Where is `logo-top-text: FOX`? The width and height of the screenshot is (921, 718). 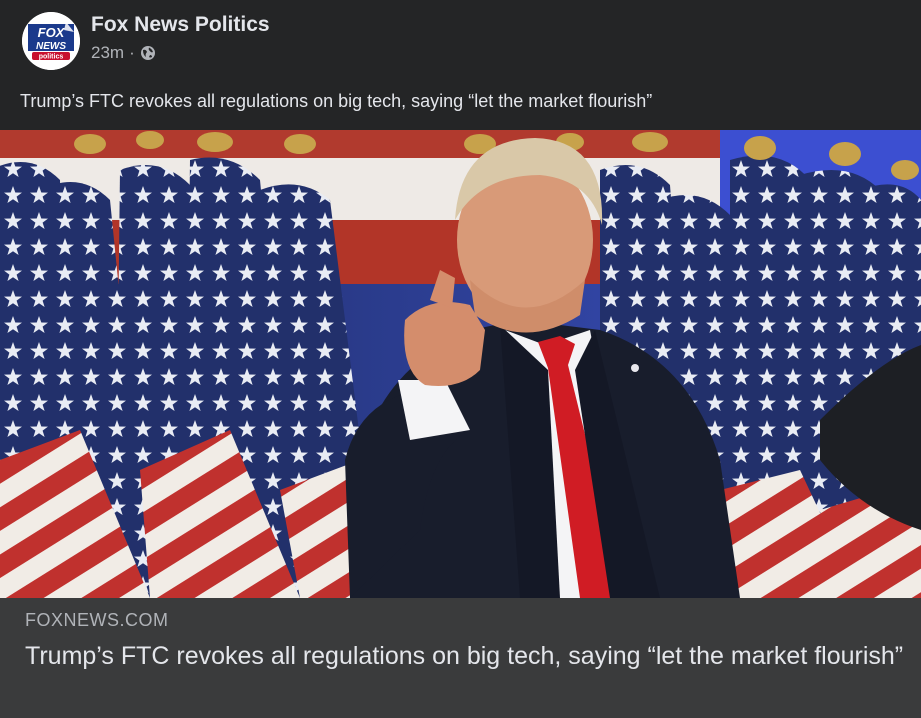 logo-top-text: FOX is located at coordinates (52, 32).